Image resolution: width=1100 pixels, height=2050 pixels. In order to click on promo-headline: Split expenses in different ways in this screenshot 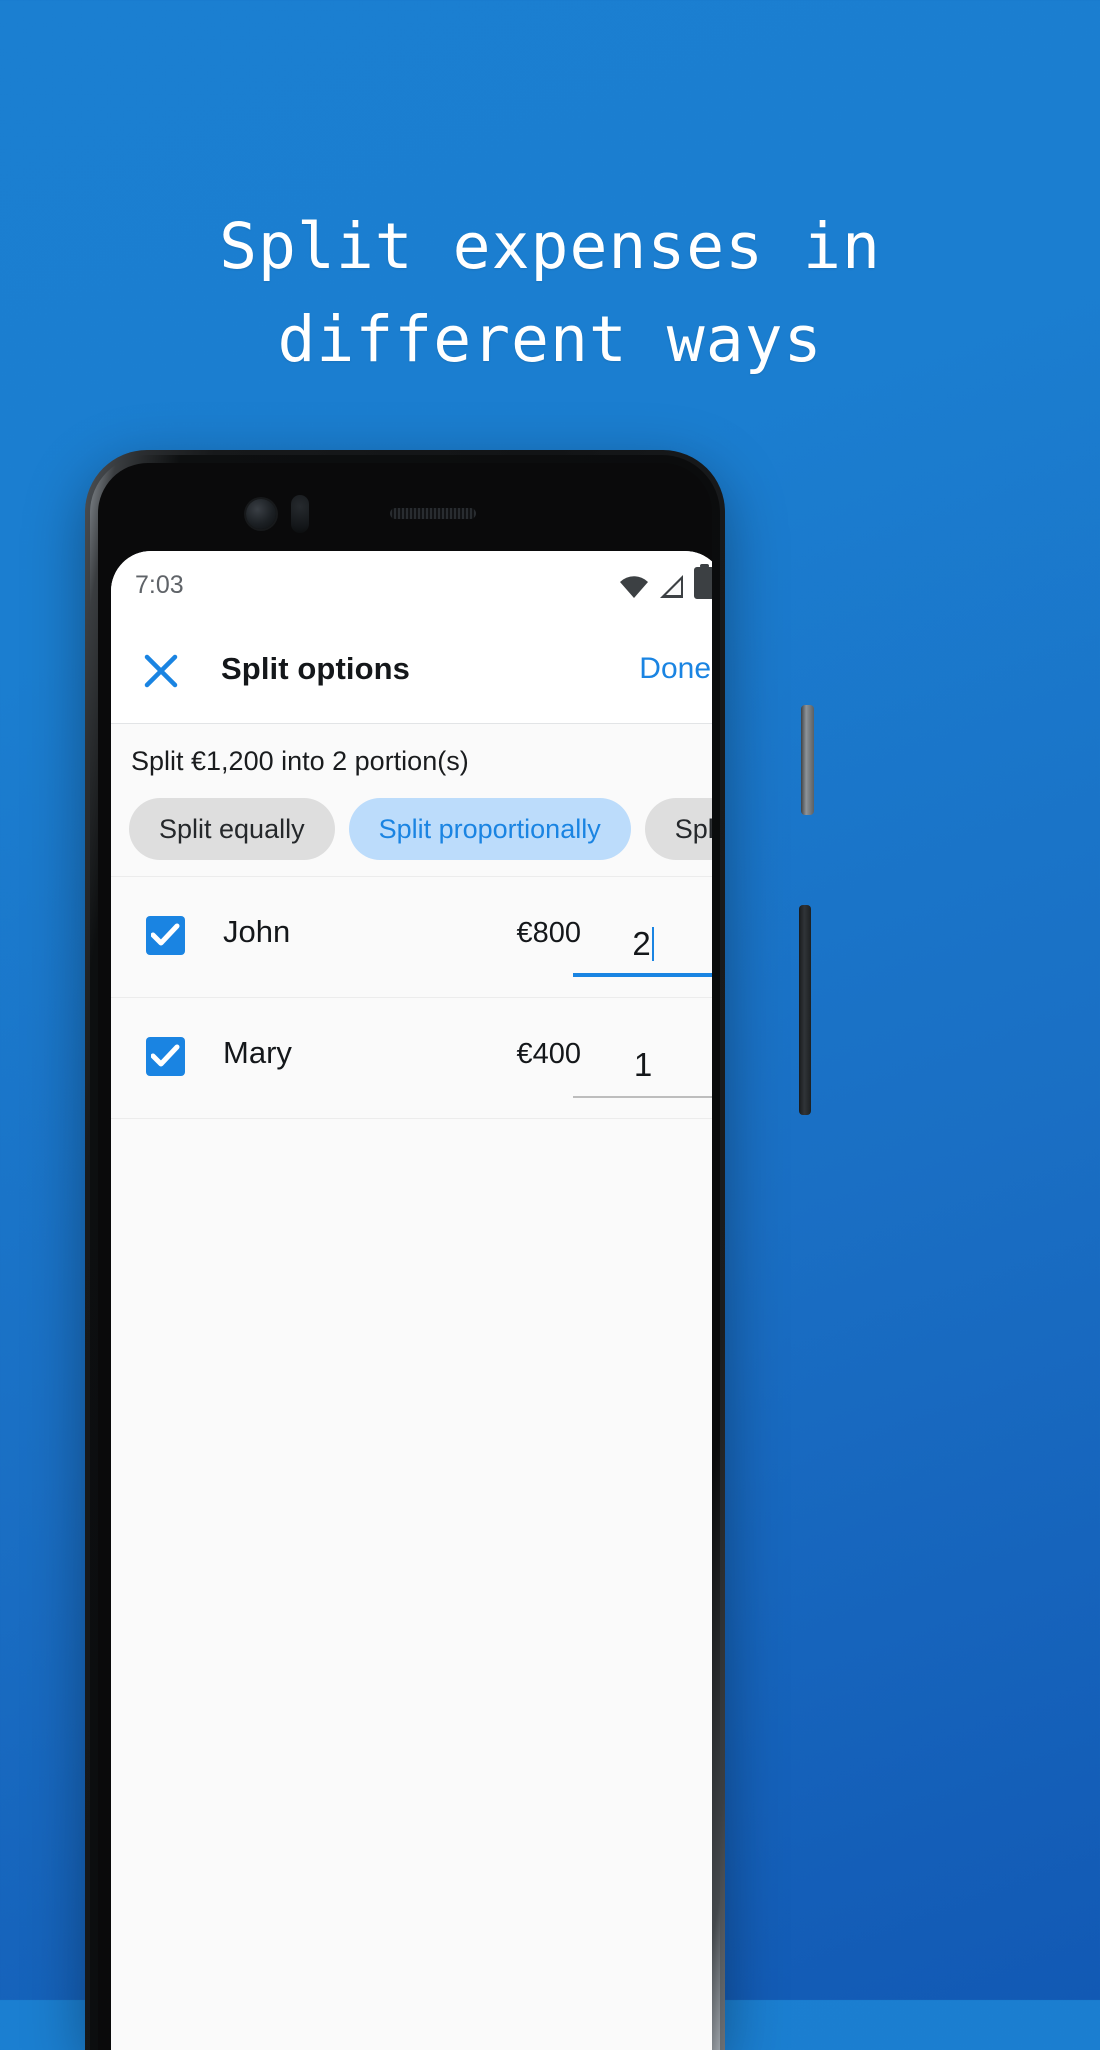, I will do `click(550, 293)`.